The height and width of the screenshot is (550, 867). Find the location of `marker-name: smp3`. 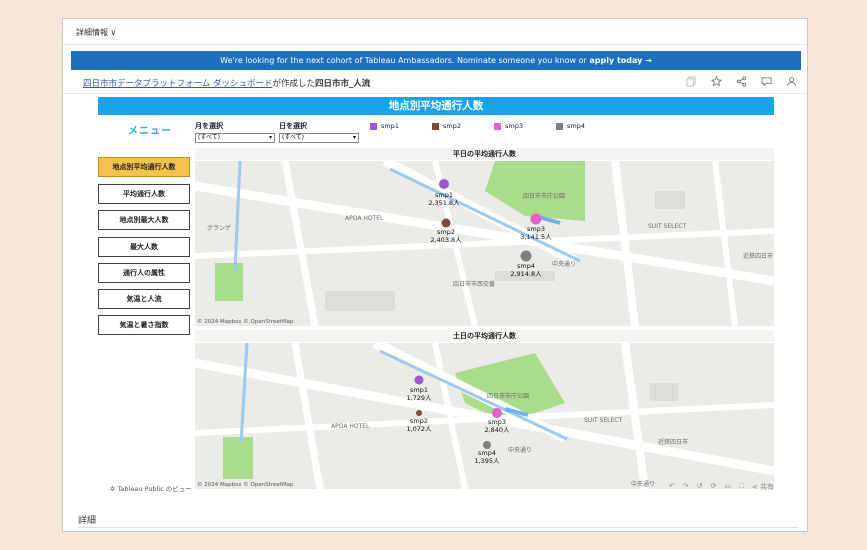

marker-name: smp3 is located at coordinates (497, 422).